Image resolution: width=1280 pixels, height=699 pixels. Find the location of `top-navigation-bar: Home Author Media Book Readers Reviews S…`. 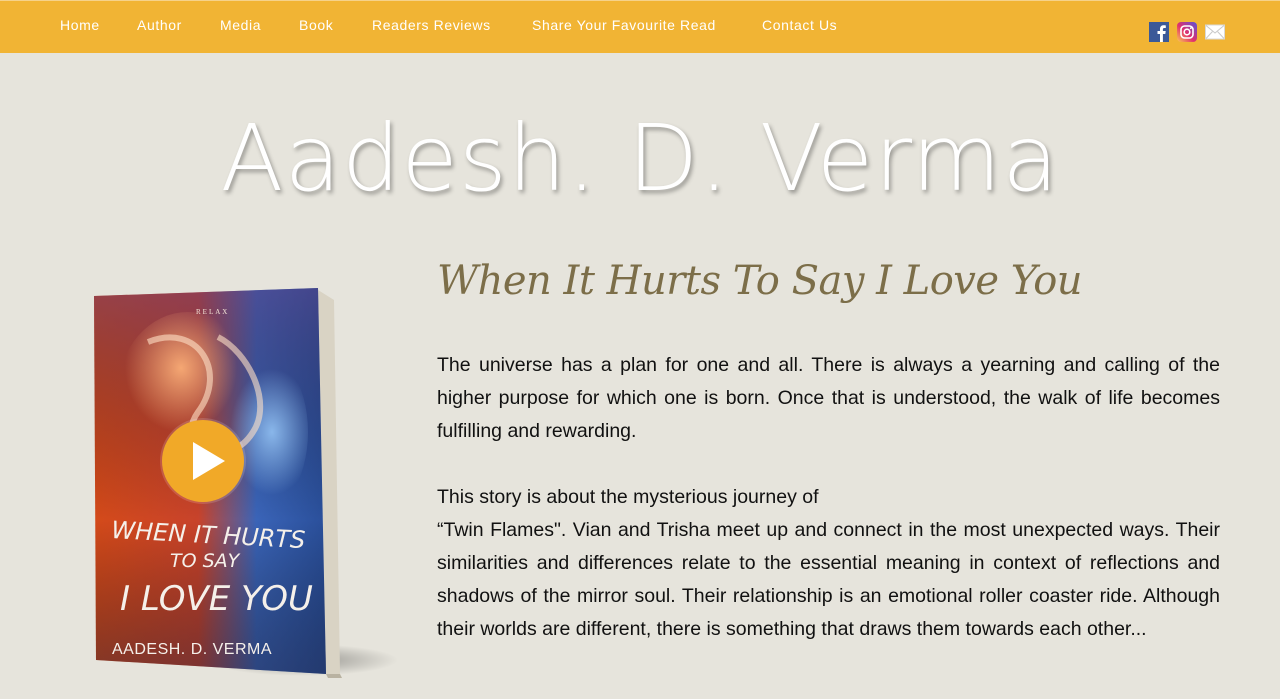

top-navigation-bar: Home Author Media Book Readers Reviews S… is located at coordinates (640, 26).